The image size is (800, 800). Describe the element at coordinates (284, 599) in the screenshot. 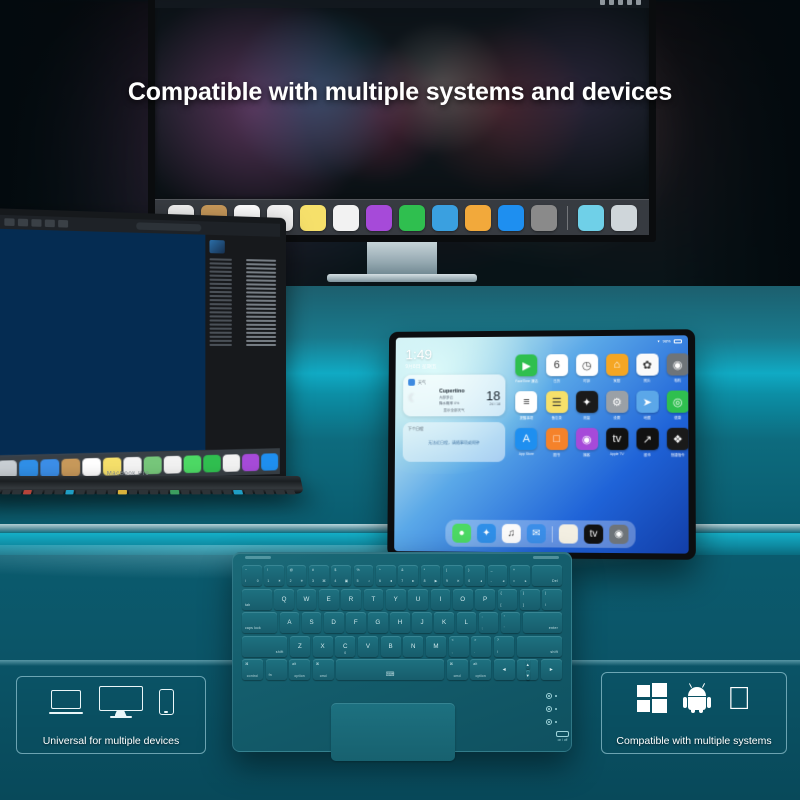

I see `key-q: Q` at that location.